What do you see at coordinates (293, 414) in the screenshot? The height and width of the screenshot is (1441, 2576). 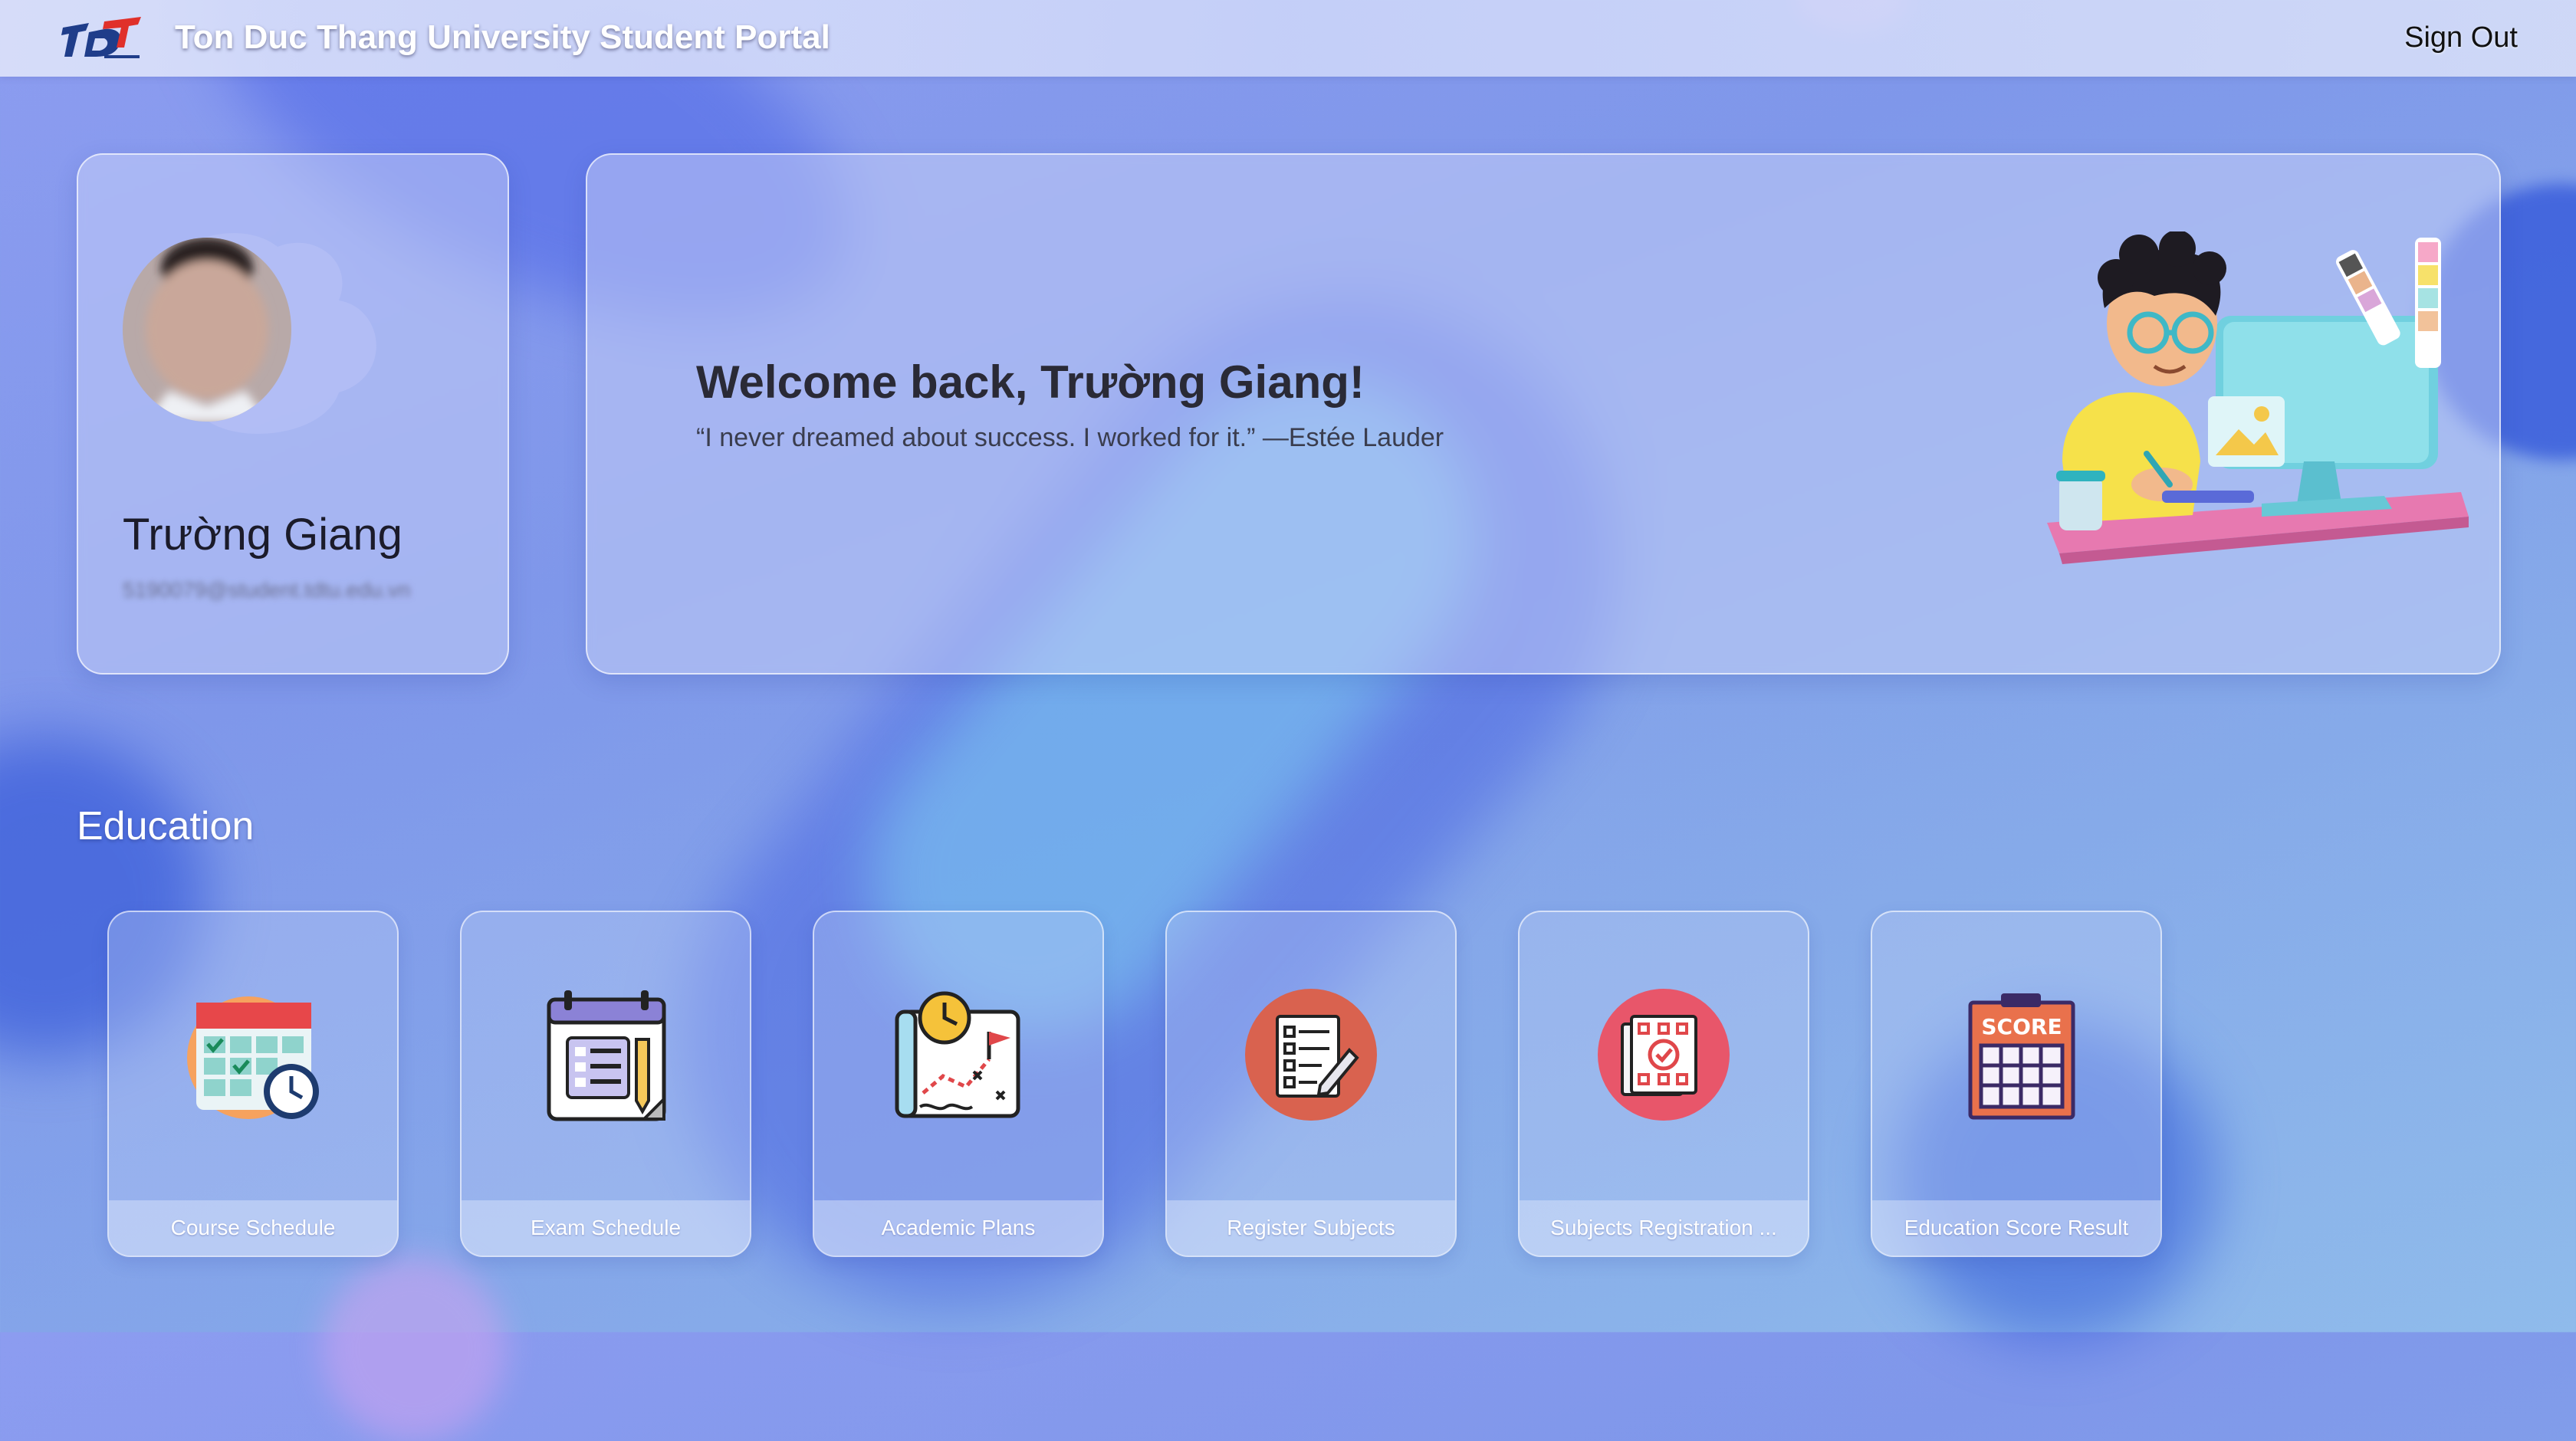 I see `profile-card: Trường Giang 5190079@student.tdtu.edu.vn` at bounding box center [293, 414].